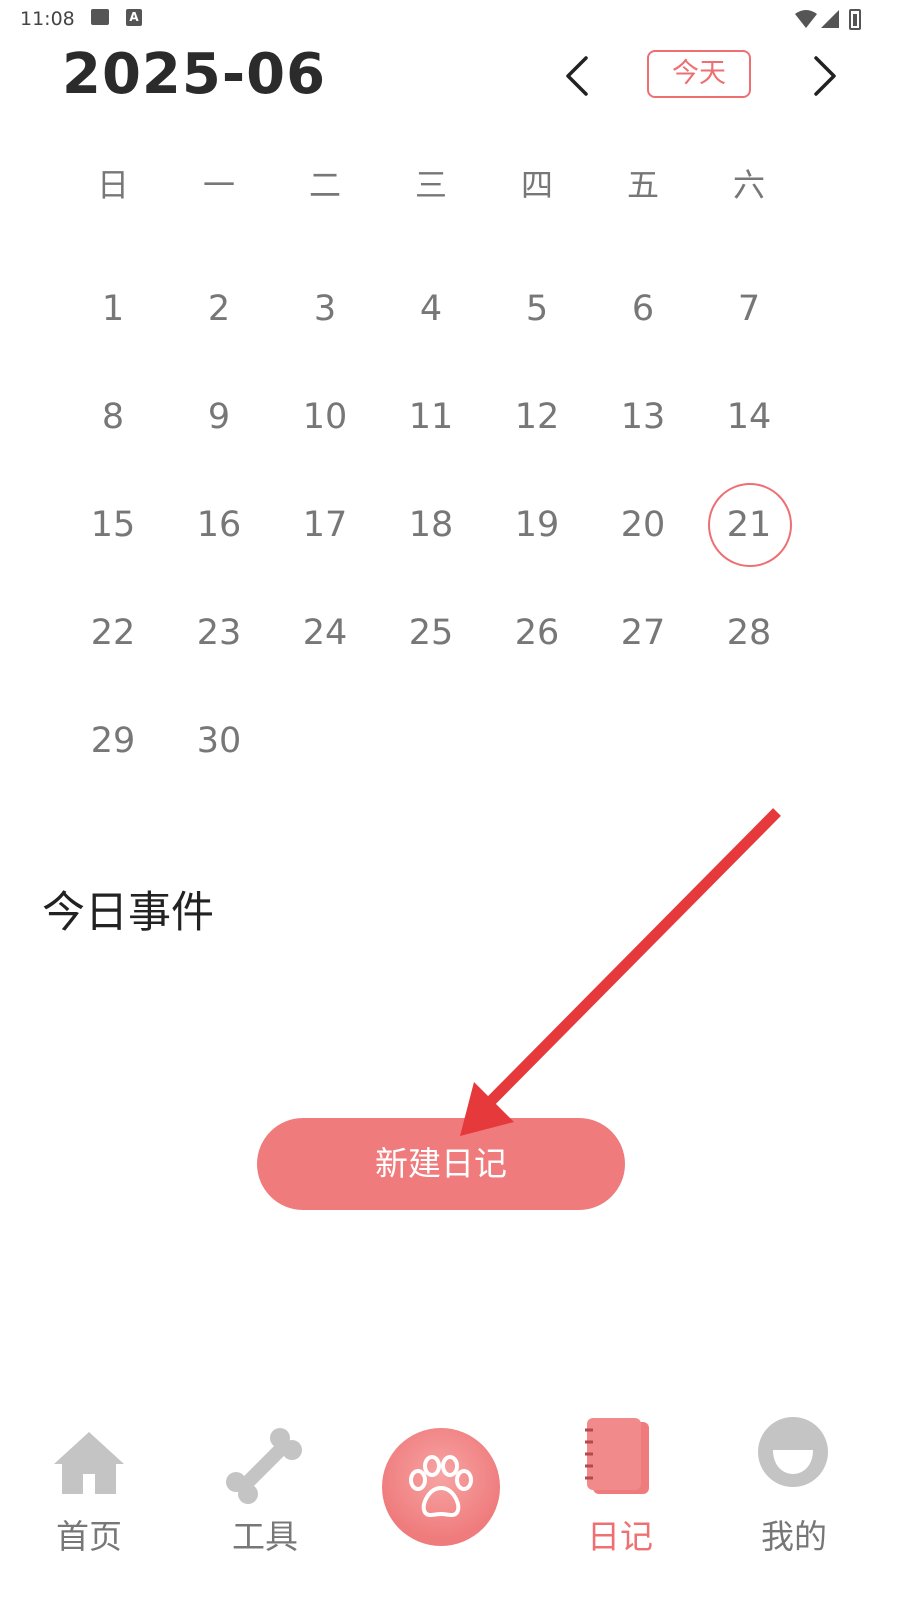  Describe the element at coordinates (325, 309) in the screenshot. I see `calendar-day: 3` at that location.